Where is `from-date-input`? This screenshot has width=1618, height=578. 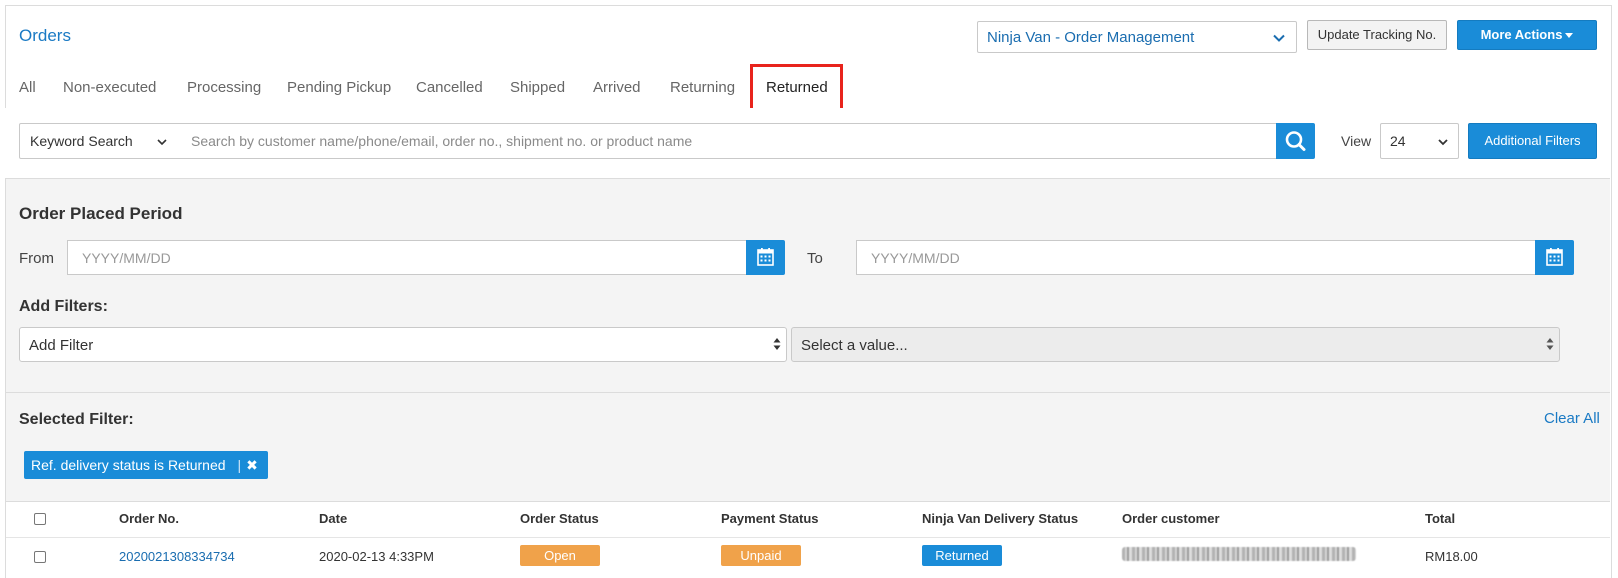 from-date-input is located at coordinates (407, 257).